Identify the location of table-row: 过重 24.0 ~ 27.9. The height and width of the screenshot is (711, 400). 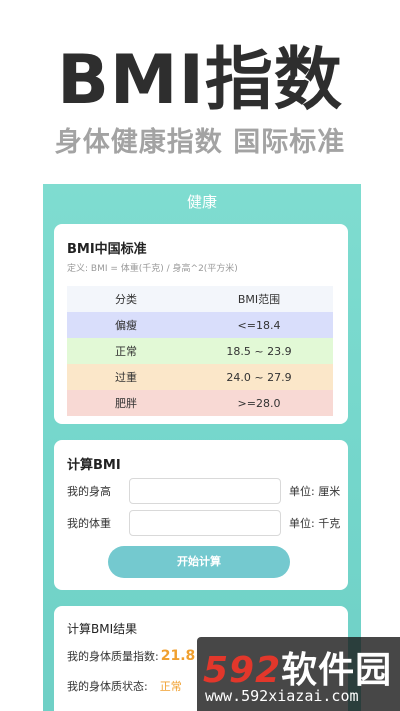
(200, 377).